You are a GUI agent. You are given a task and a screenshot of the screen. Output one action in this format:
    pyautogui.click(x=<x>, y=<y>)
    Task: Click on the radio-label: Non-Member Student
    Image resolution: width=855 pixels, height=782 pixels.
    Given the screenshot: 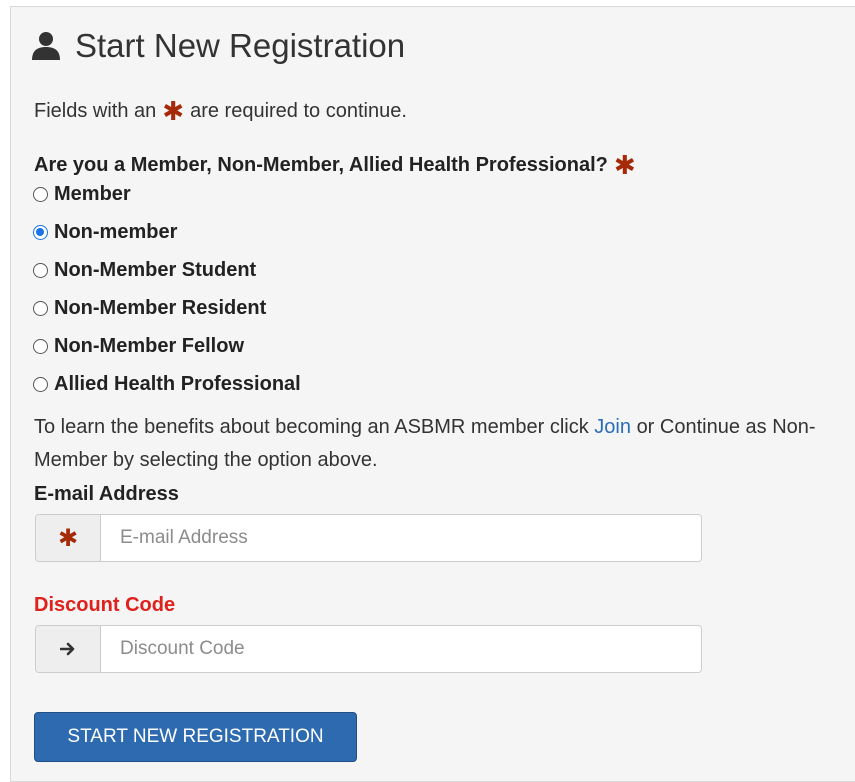 What is the action you would take?
    pyautogui.click(x=155, y=269)
    